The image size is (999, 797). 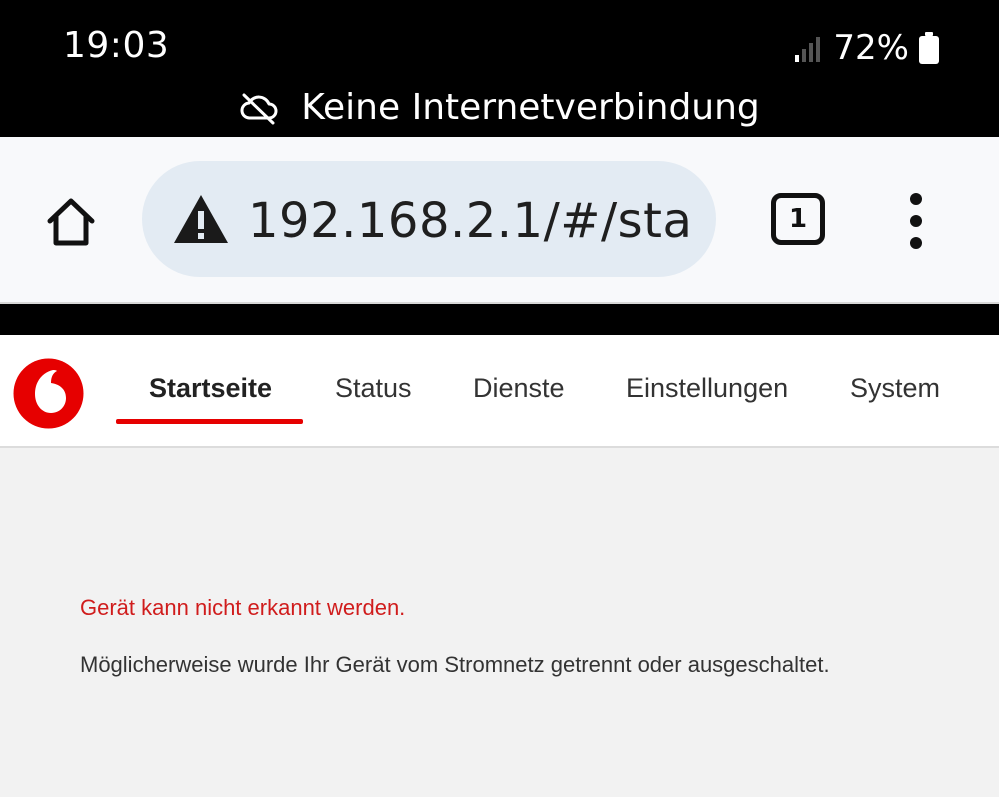 I want to click on connectivity-notice: Keine Internetverbindung, so click(x=499, y=108).